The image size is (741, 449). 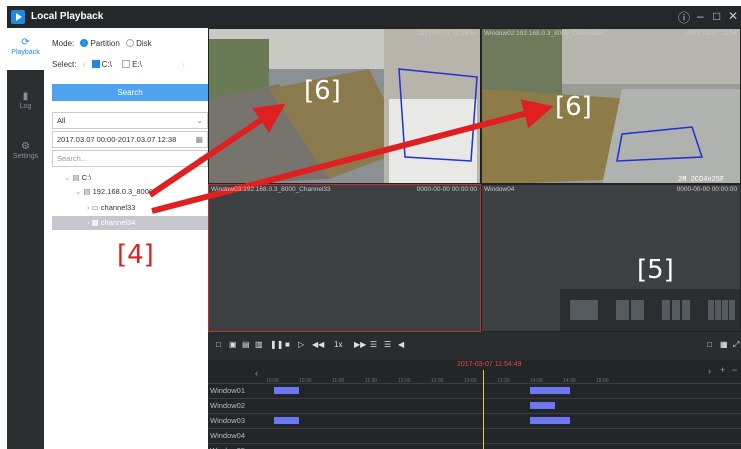 I want to click on timeline-row-label: Window01, so click(x=228, y=390).